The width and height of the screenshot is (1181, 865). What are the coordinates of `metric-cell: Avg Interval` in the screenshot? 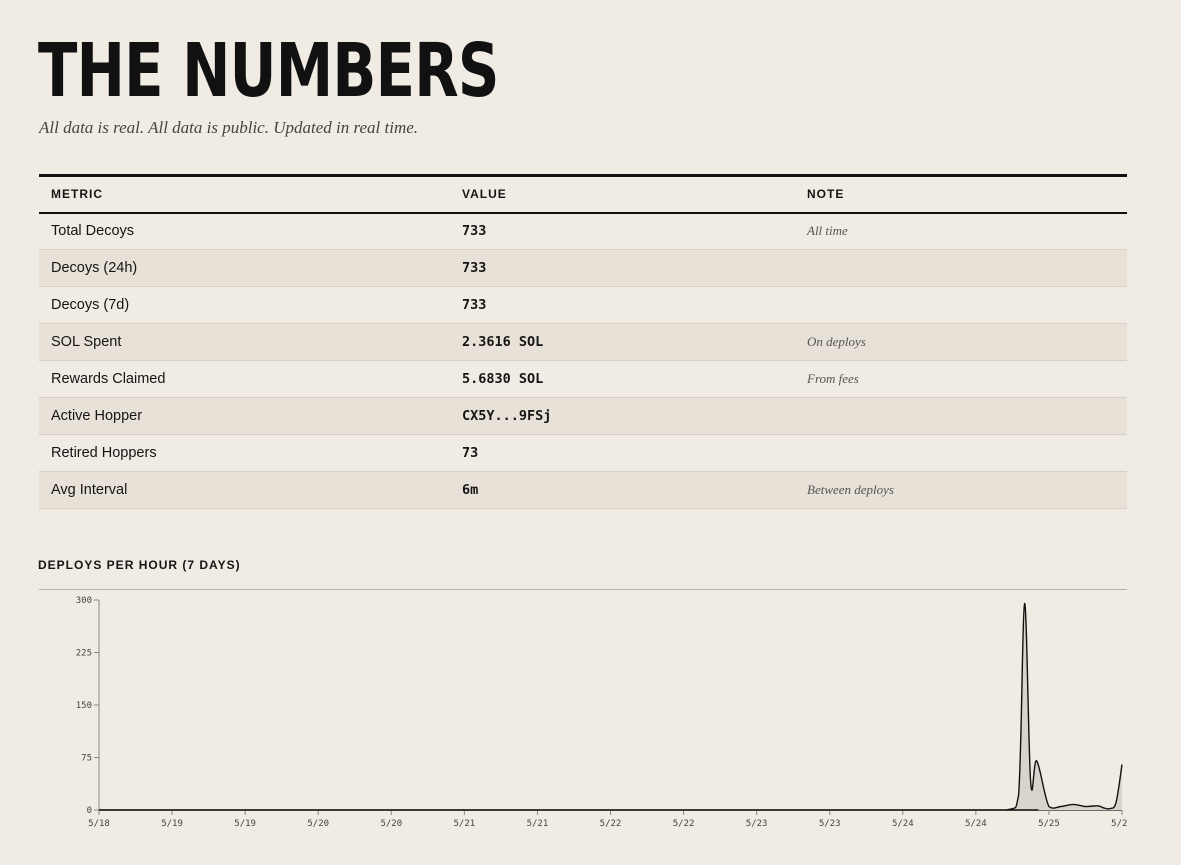 It's located at (244, 490).